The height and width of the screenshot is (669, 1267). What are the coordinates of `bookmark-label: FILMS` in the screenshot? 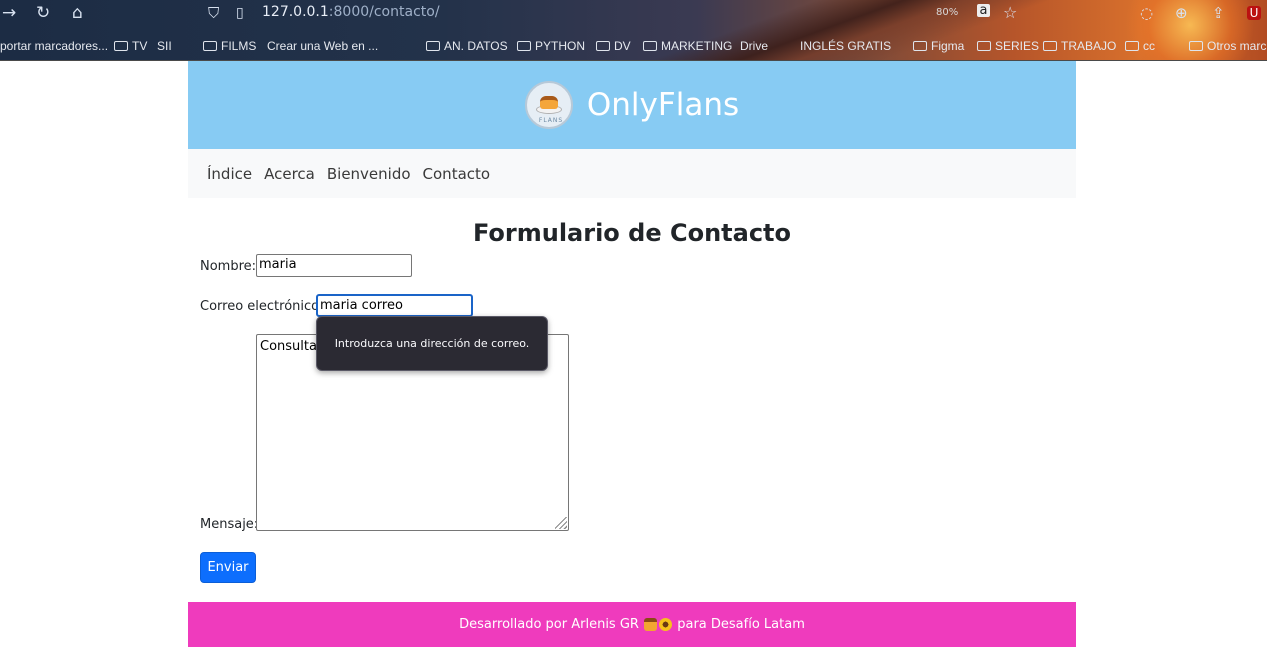 It's located at (239, 46).